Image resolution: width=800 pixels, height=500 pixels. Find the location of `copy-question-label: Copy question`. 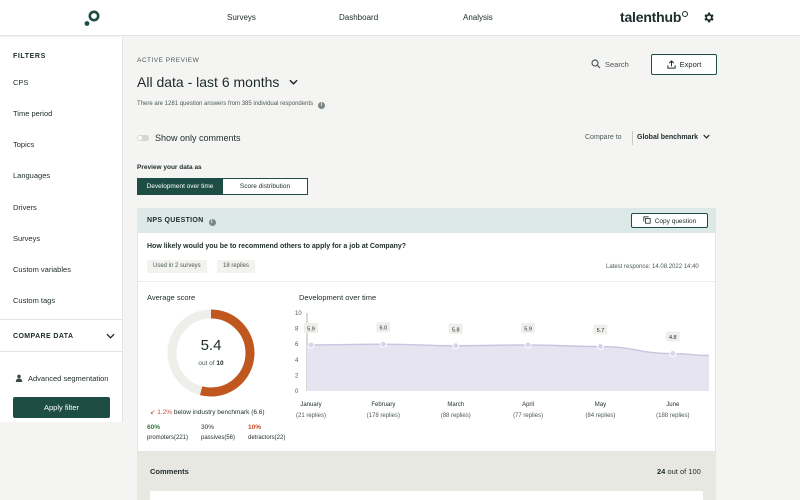

copy-question-label: Copy question is located at coordinates (675, 221).